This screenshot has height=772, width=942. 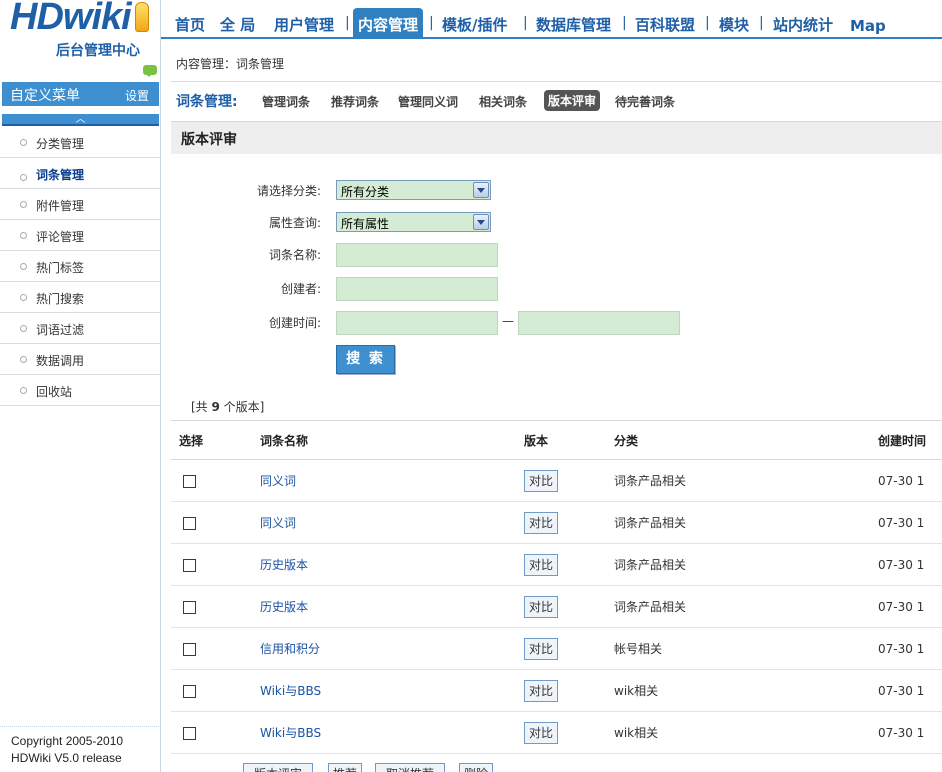 What do you see at coordinates (599, 323) in the screenshot?
I see `end-date-input` at bounding box center [599, 323].